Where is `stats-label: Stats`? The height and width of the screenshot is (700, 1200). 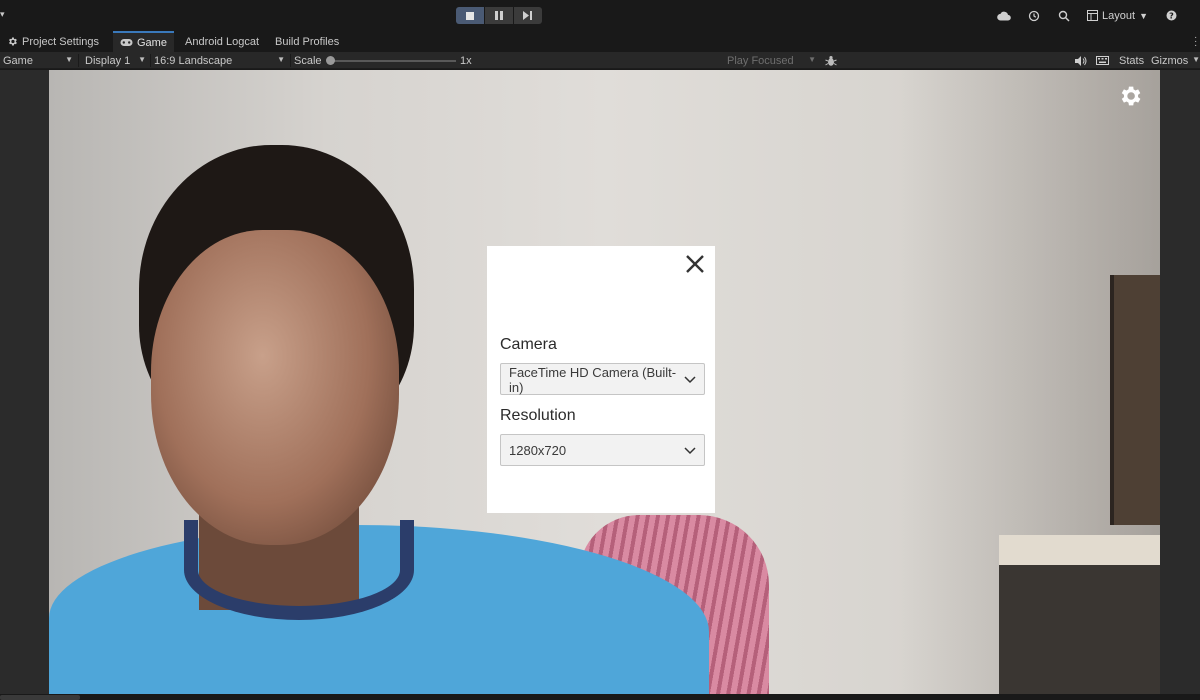 stats-label: Stats is located at coordinates (1132, 60).